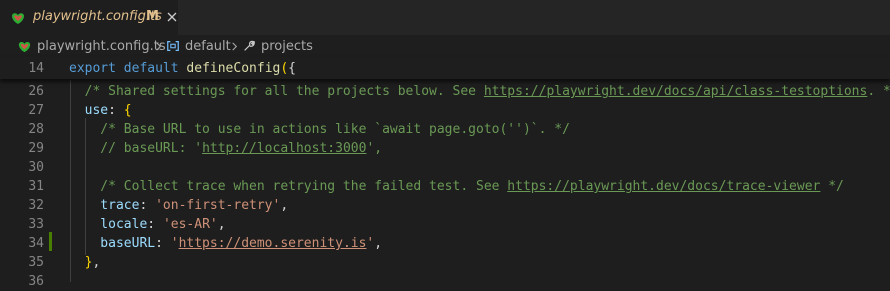  What do you see at coordinates (174, 243) in the screenshot?
I see `code-token: '` at bounding box center [174, 243].